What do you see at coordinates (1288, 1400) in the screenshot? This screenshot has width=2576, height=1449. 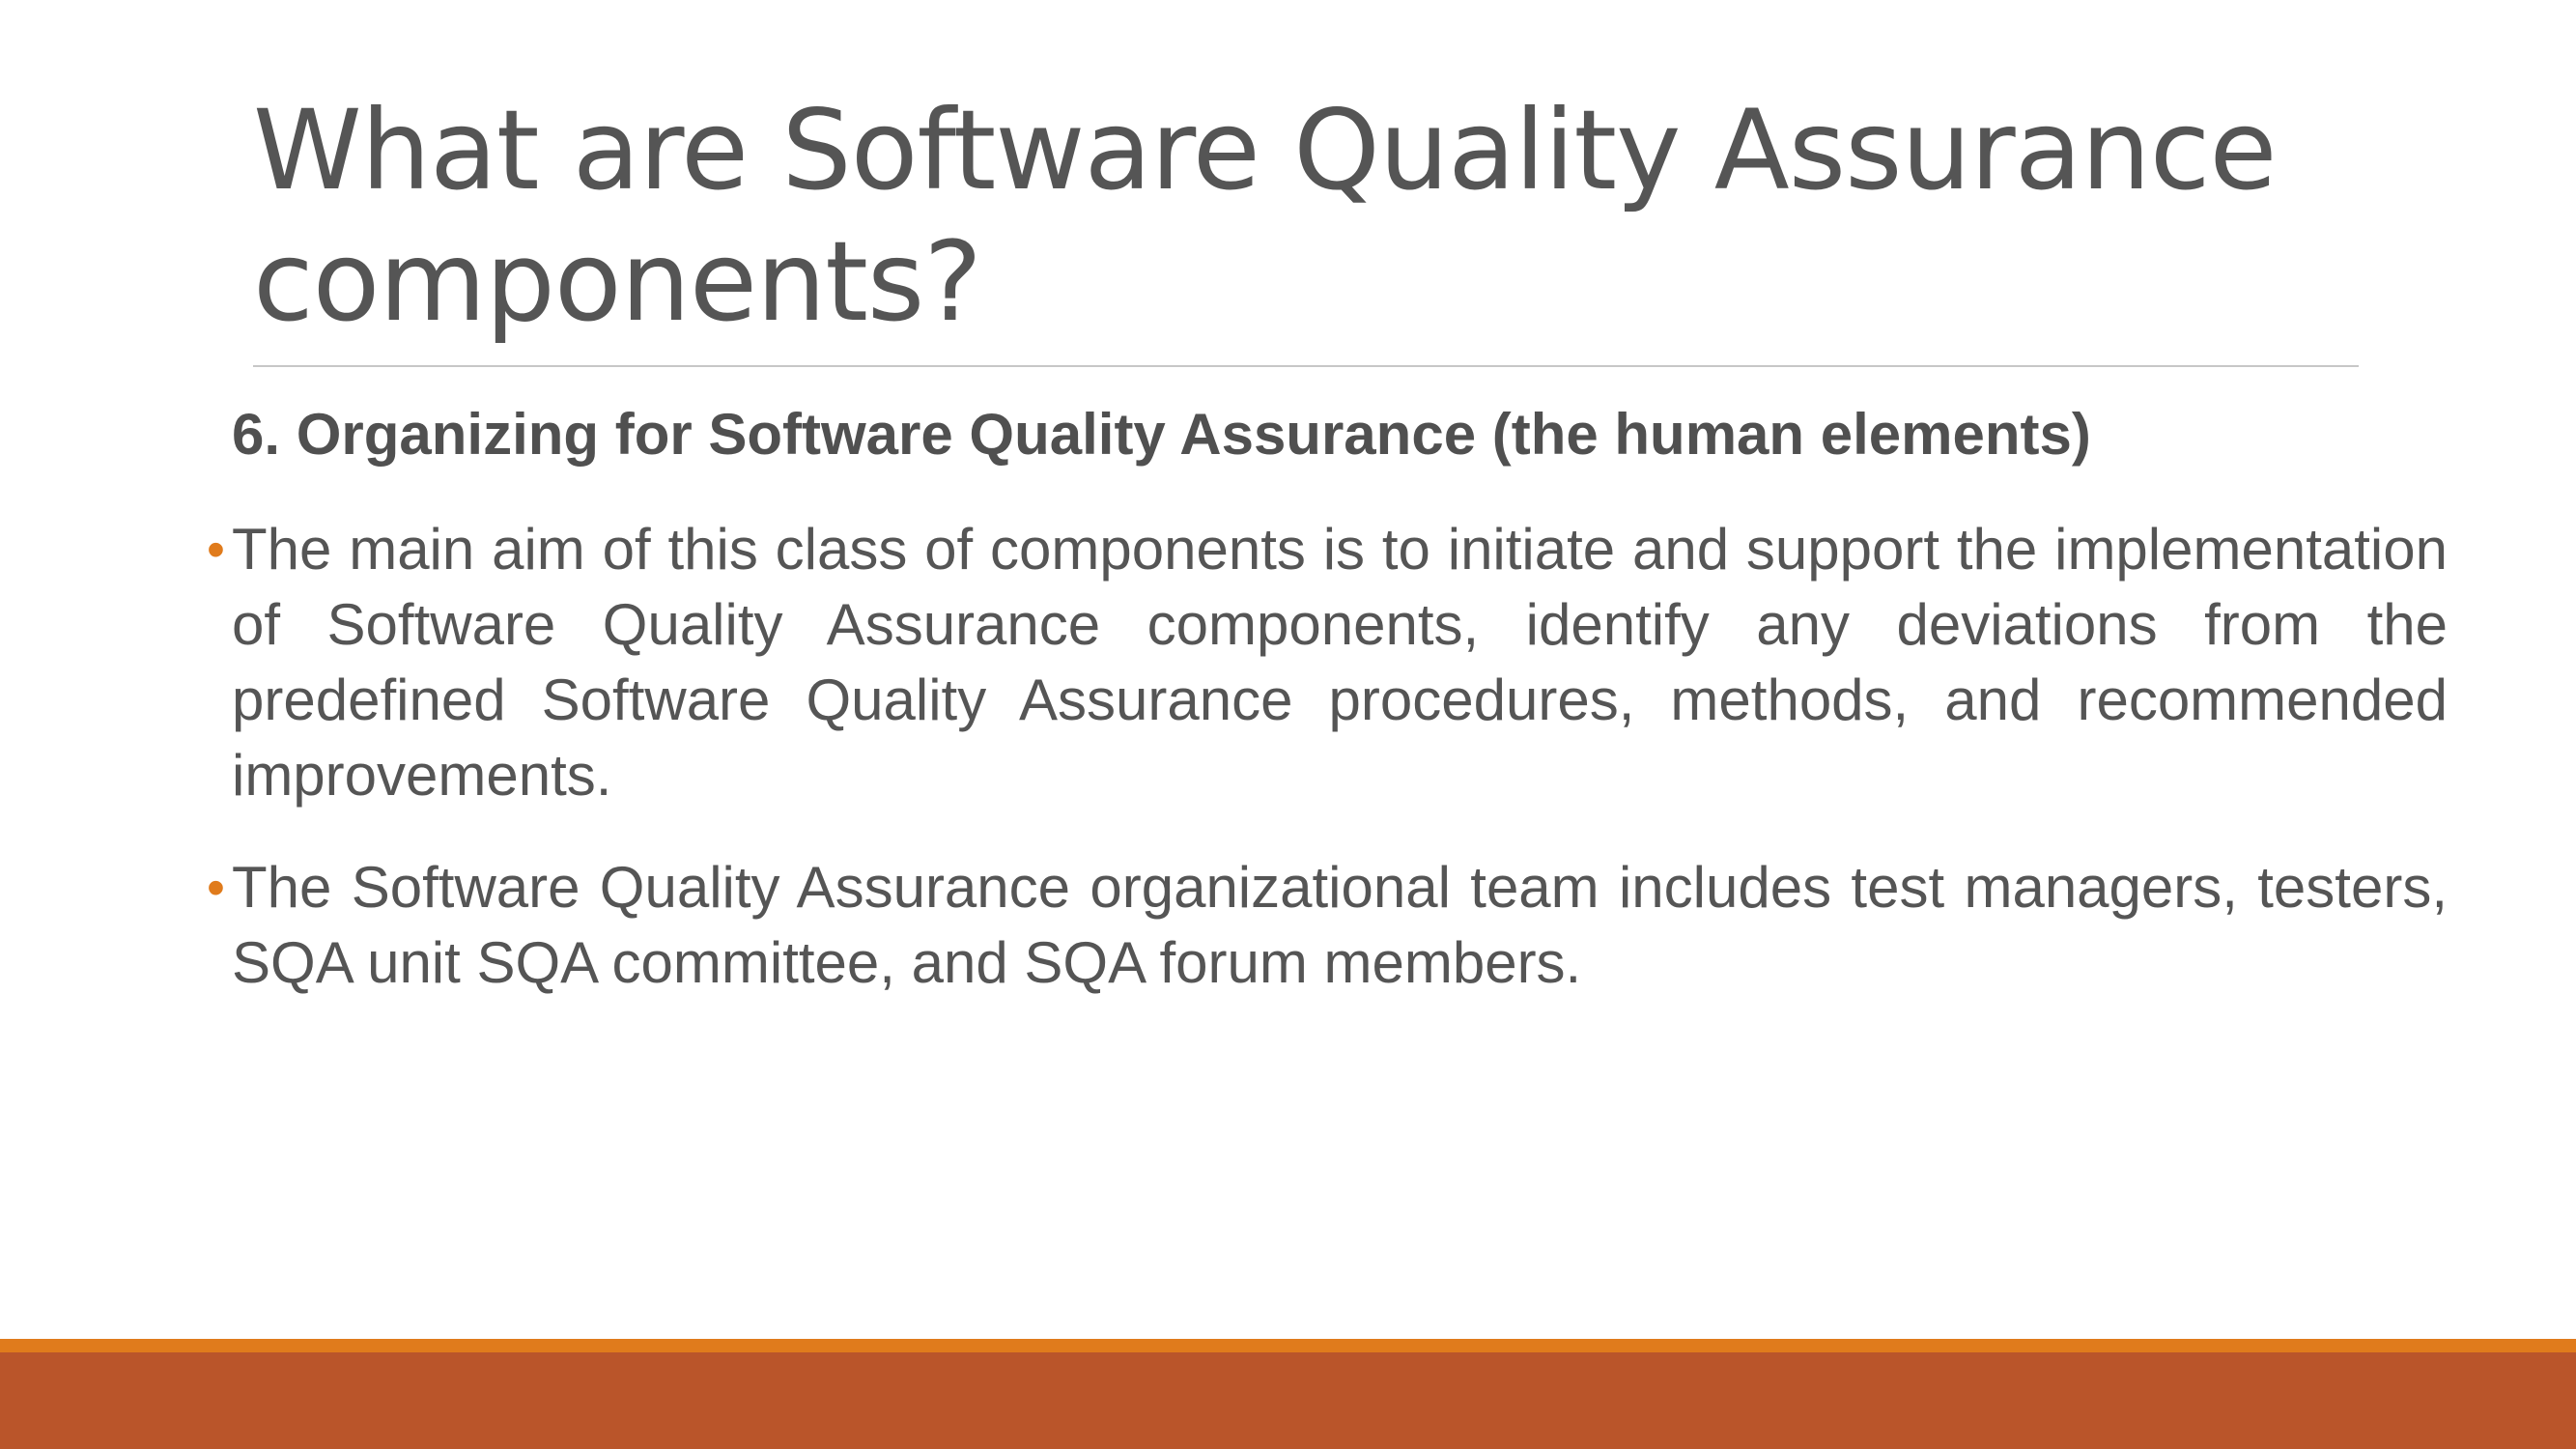 I see `footer-band` at bounding box center [1288, 1400].